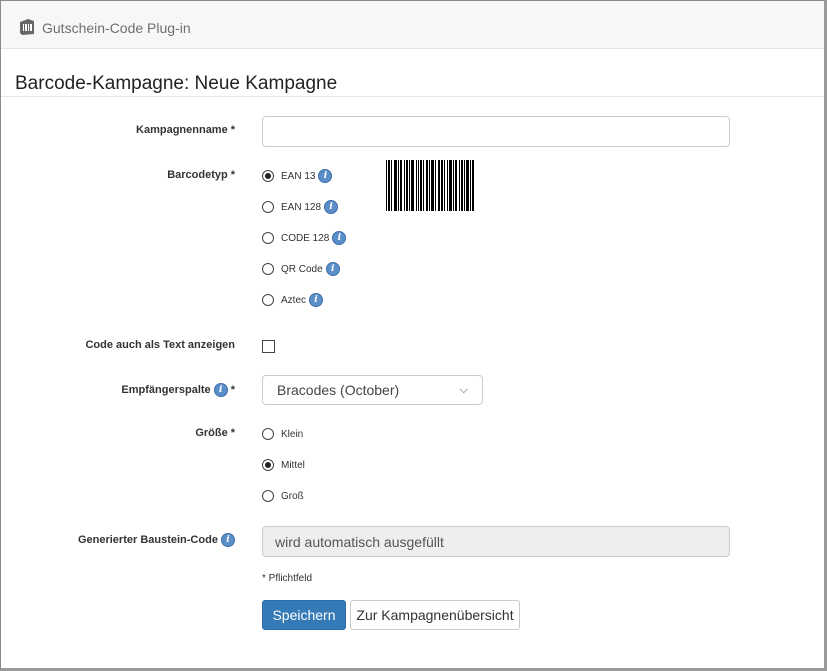  Describe the element at coordinates (412, 96) in the screenshot. I see `title-divider` at that location.